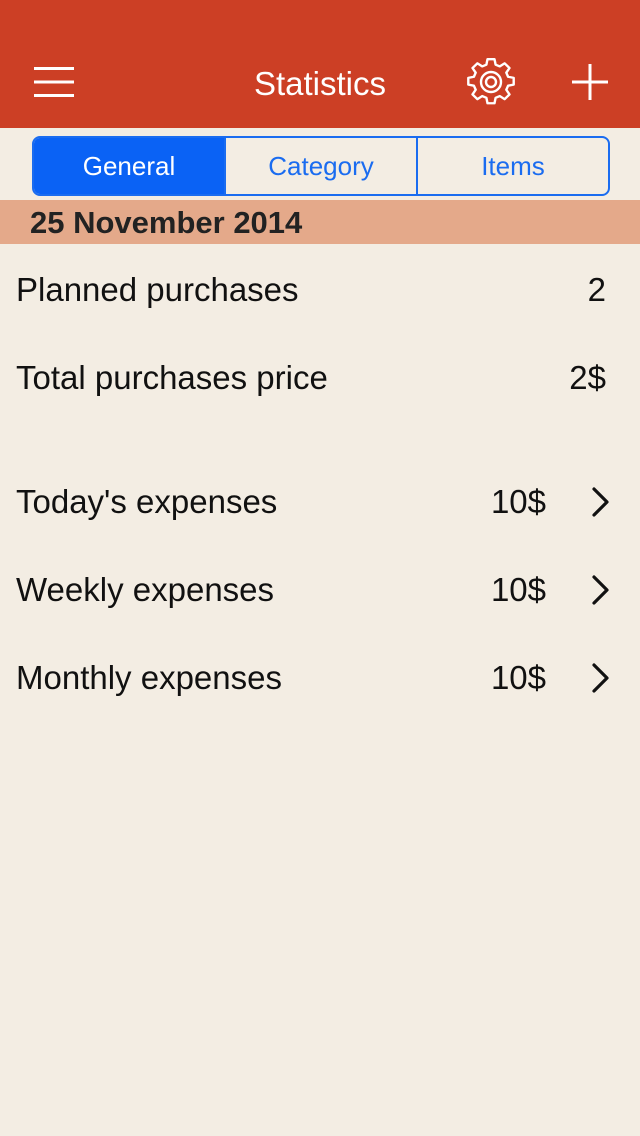 Image resolution: width=640 pixels, height=1136 pixels. I want to click on monthly-expenses-row: Monthly expenses 10$, so click(320, 678).